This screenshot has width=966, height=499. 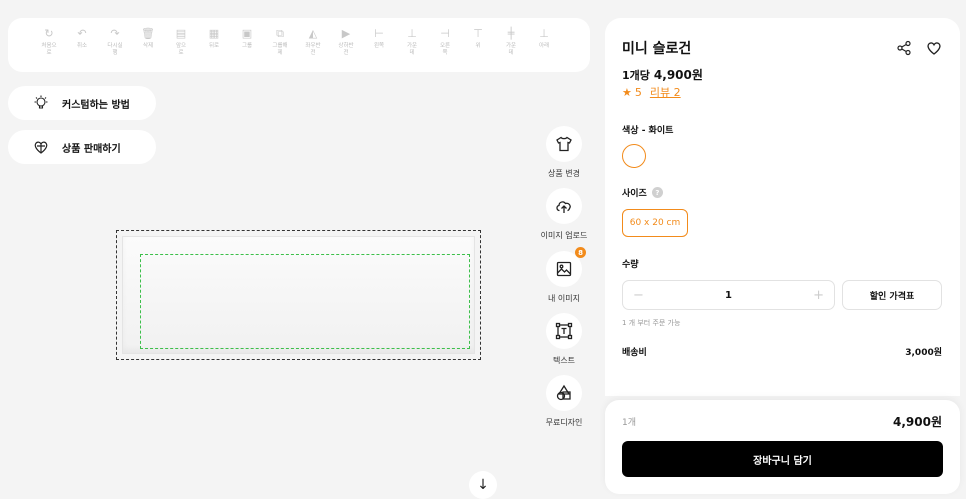 I want to click on size-option-button: 60 x 20 cm, so click(x=655, y=223).